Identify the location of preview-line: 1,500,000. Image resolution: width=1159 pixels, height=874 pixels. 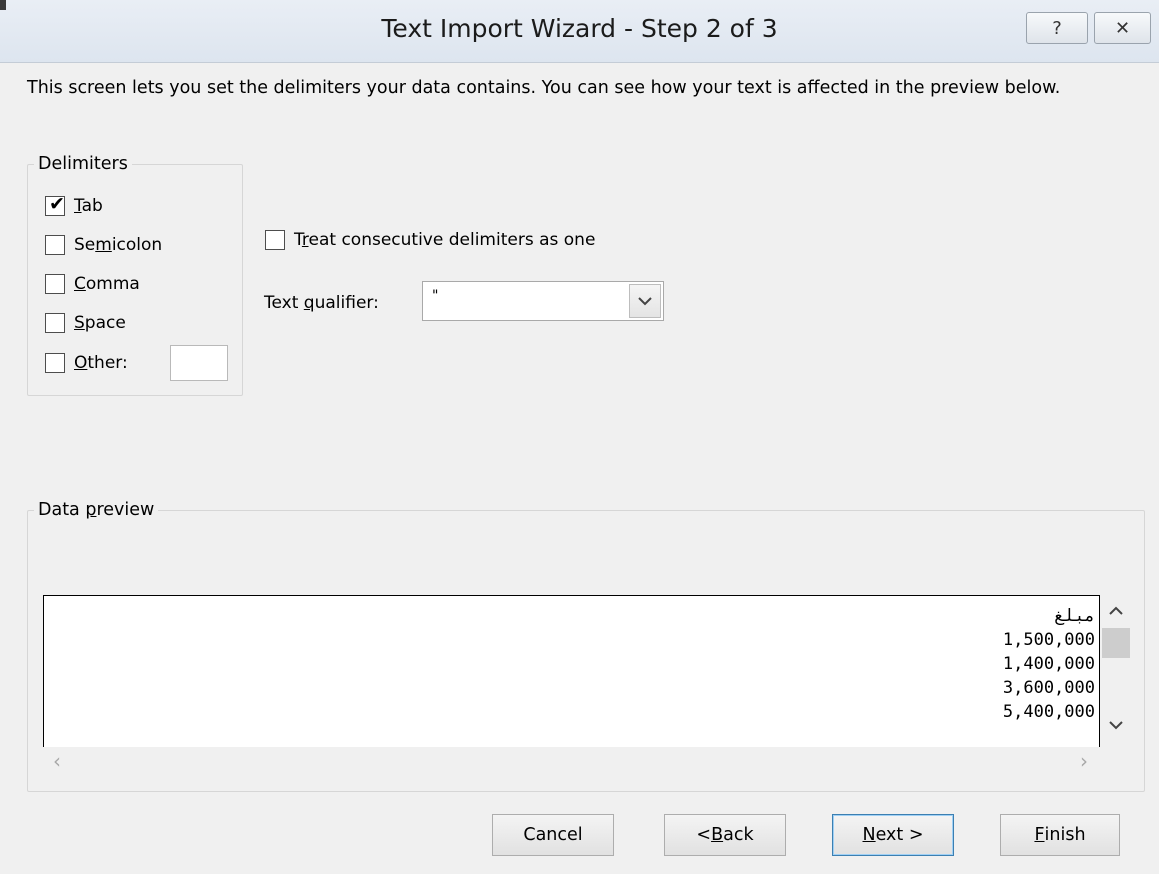
(1048, 640).